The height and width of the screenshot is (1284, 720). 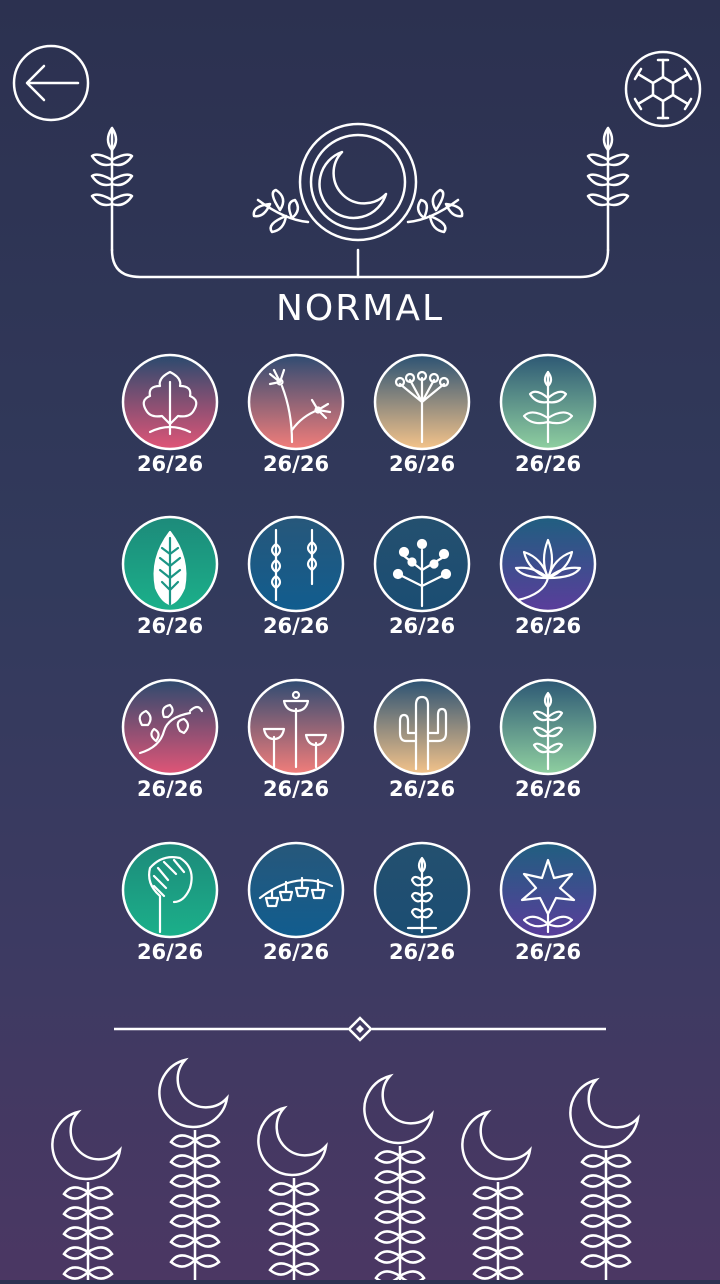 What do you see at coordinates (548, 727) in the screenshot?
I see `wheat-sprig-icon` at bounding box center [548, 727].